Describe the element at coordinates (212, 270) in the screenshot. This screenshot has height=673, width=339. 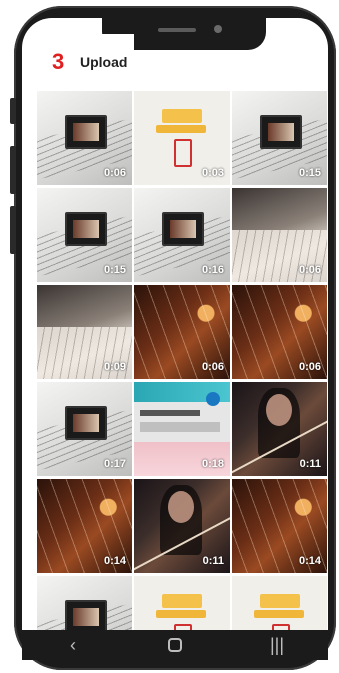
I see `video-duration: 0:16` at that location.